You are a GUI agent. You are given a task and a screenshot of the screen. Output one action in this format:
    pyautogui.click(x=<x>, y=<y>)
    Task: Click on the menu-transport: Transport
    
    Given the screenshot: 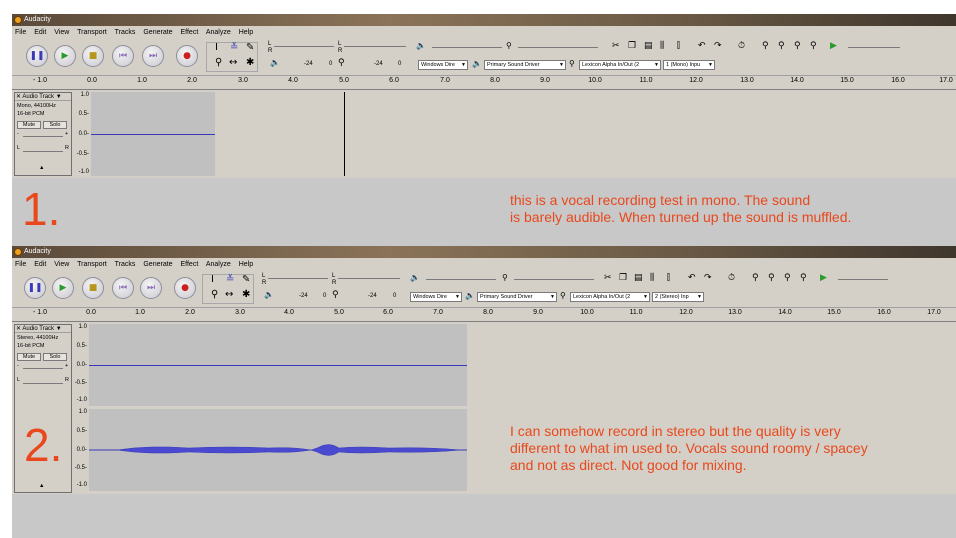 What is the action you would take?
    pyautogui.click(x=92, y=264)
    